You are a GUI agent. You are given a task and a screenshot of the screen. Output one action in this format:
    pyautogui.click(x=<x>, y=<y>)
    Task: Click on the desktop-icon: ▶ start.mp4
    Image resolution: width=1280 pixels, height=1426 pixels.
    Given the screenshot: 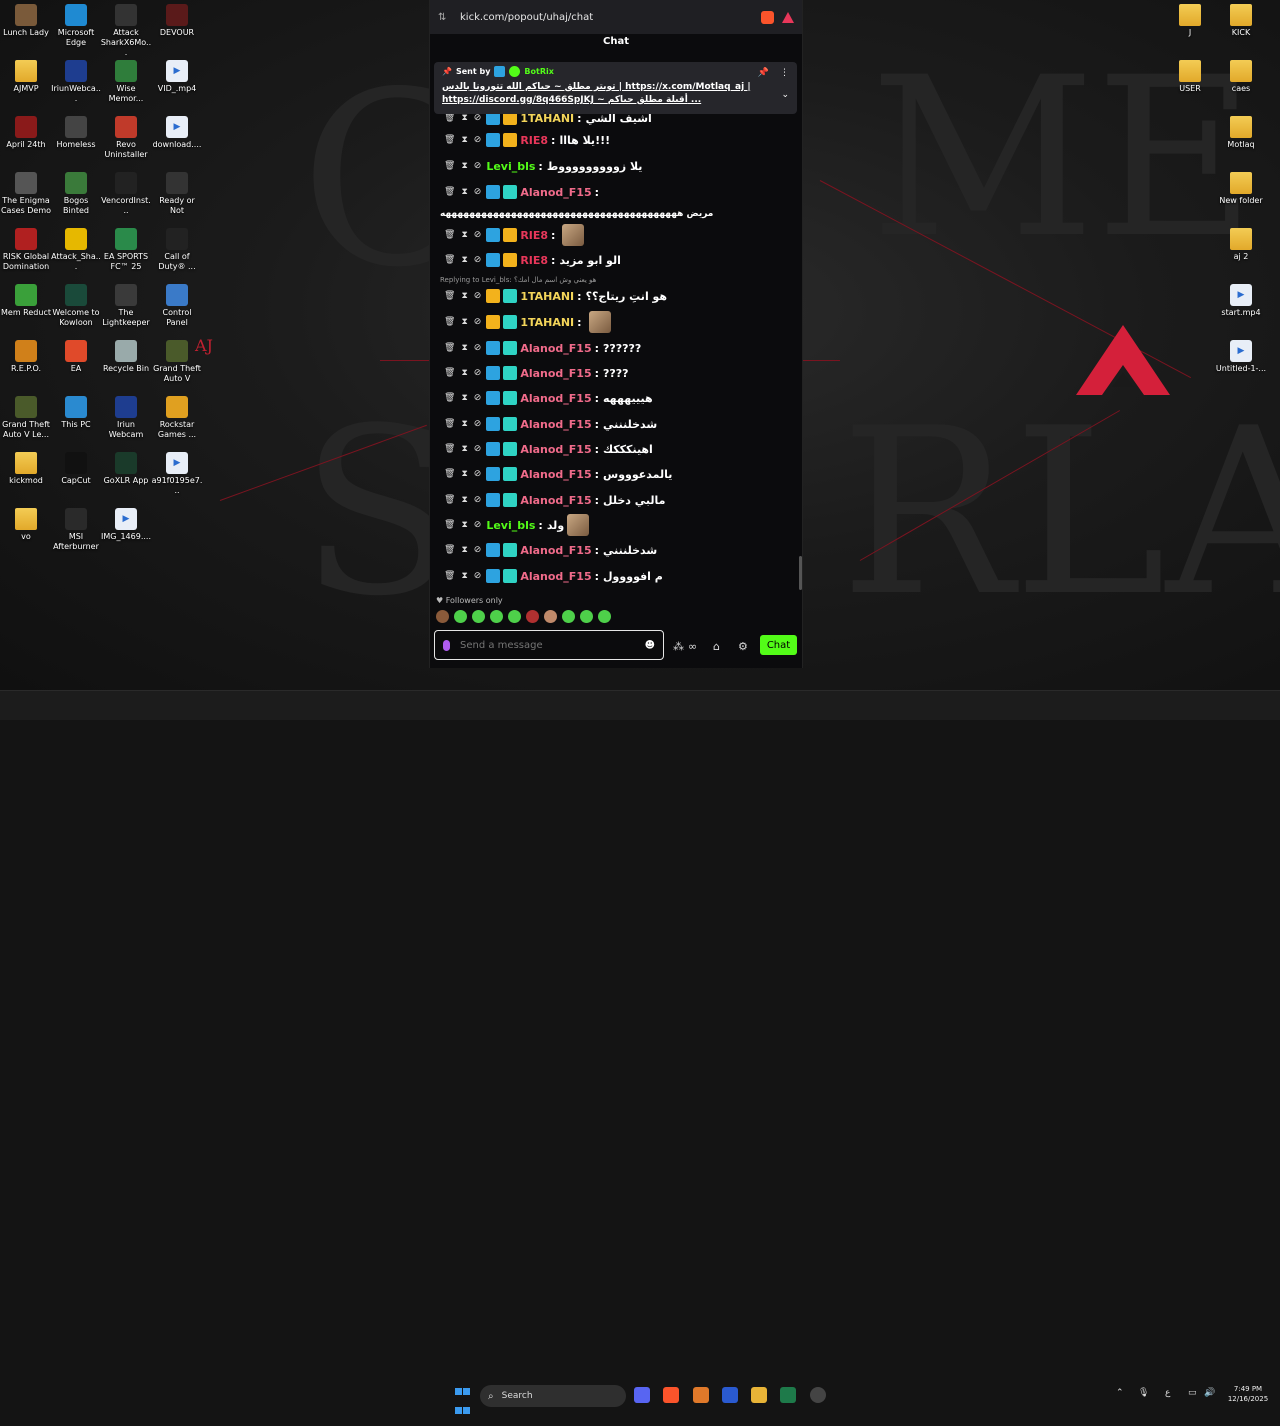 What is the action you would take?
    pyautogui.click(x=1241, y=301)
    